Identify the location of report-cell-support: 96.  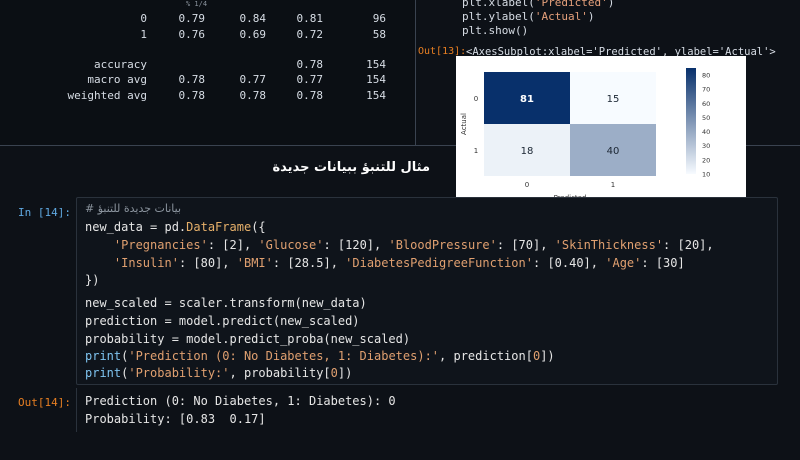
(379, 18).